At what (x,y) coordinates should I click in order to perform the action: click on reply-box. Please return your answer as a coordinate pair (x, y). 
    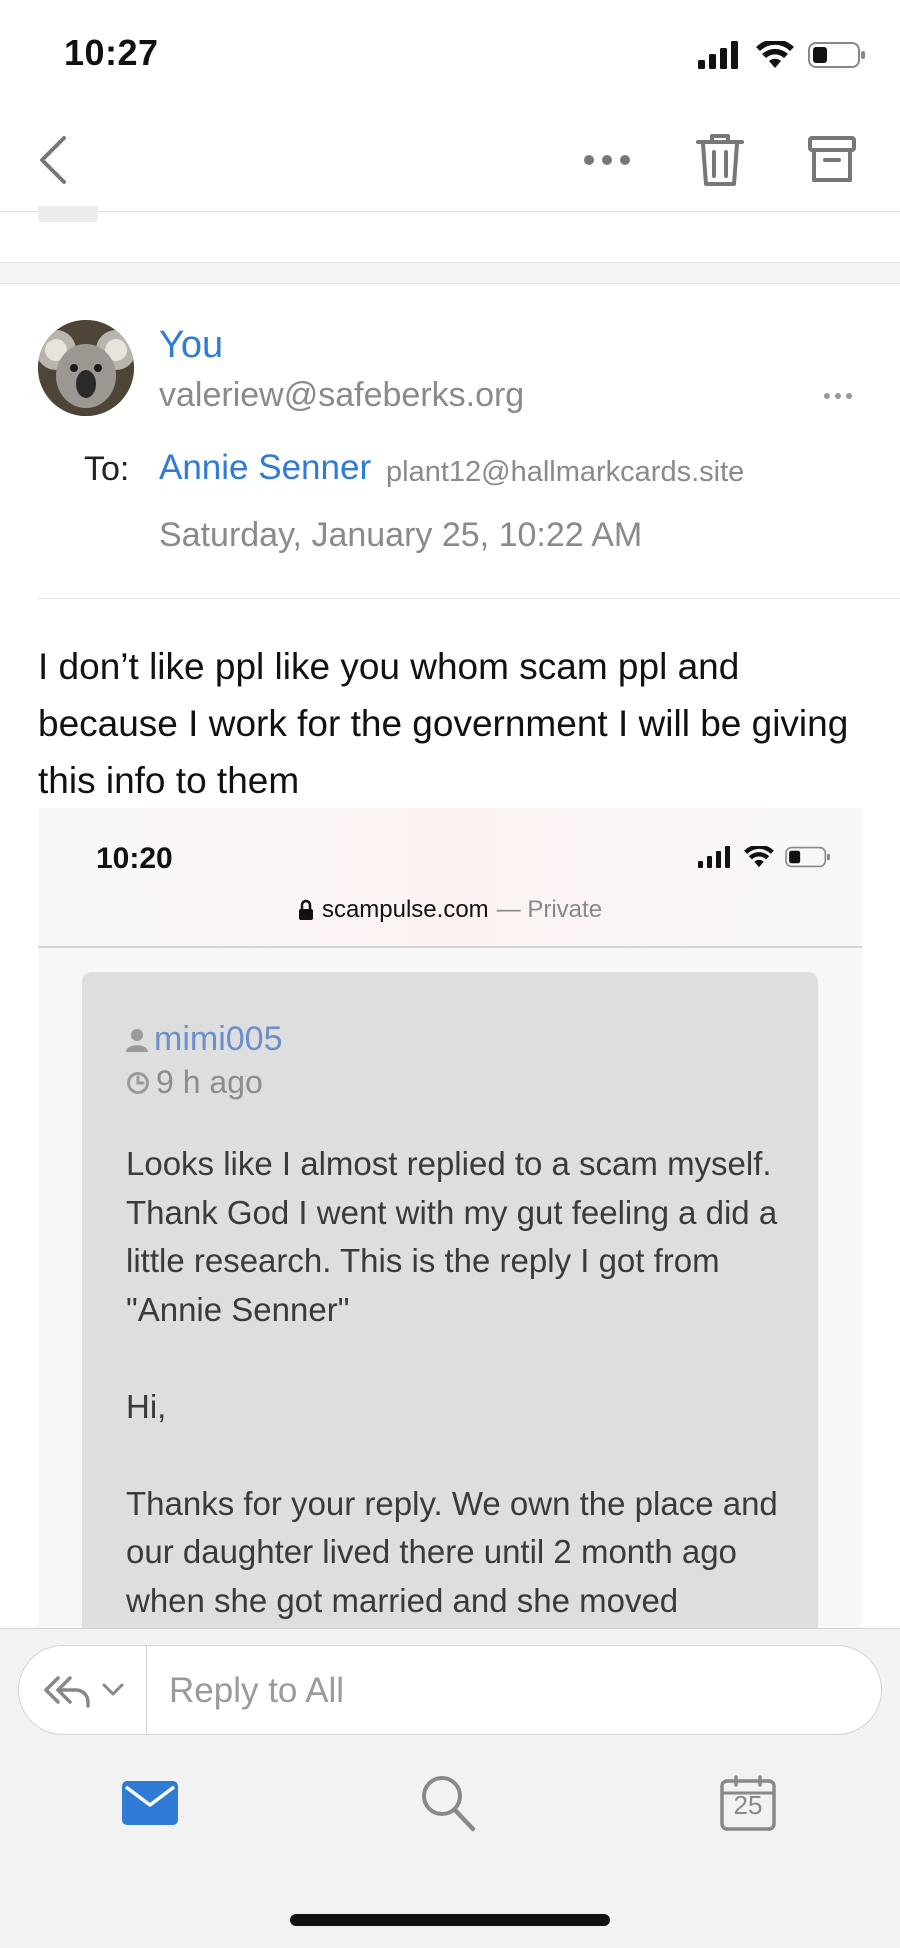
    Looking at the image, I should click on (450, 1690).